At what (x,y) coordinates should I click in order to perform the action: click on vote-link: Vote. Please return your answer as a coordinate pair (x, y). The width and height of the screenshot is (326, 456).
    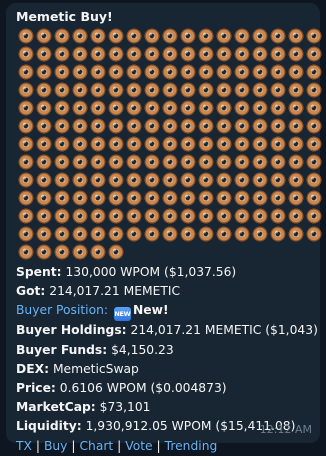
    Looking at the image, I should click on (138, 446).